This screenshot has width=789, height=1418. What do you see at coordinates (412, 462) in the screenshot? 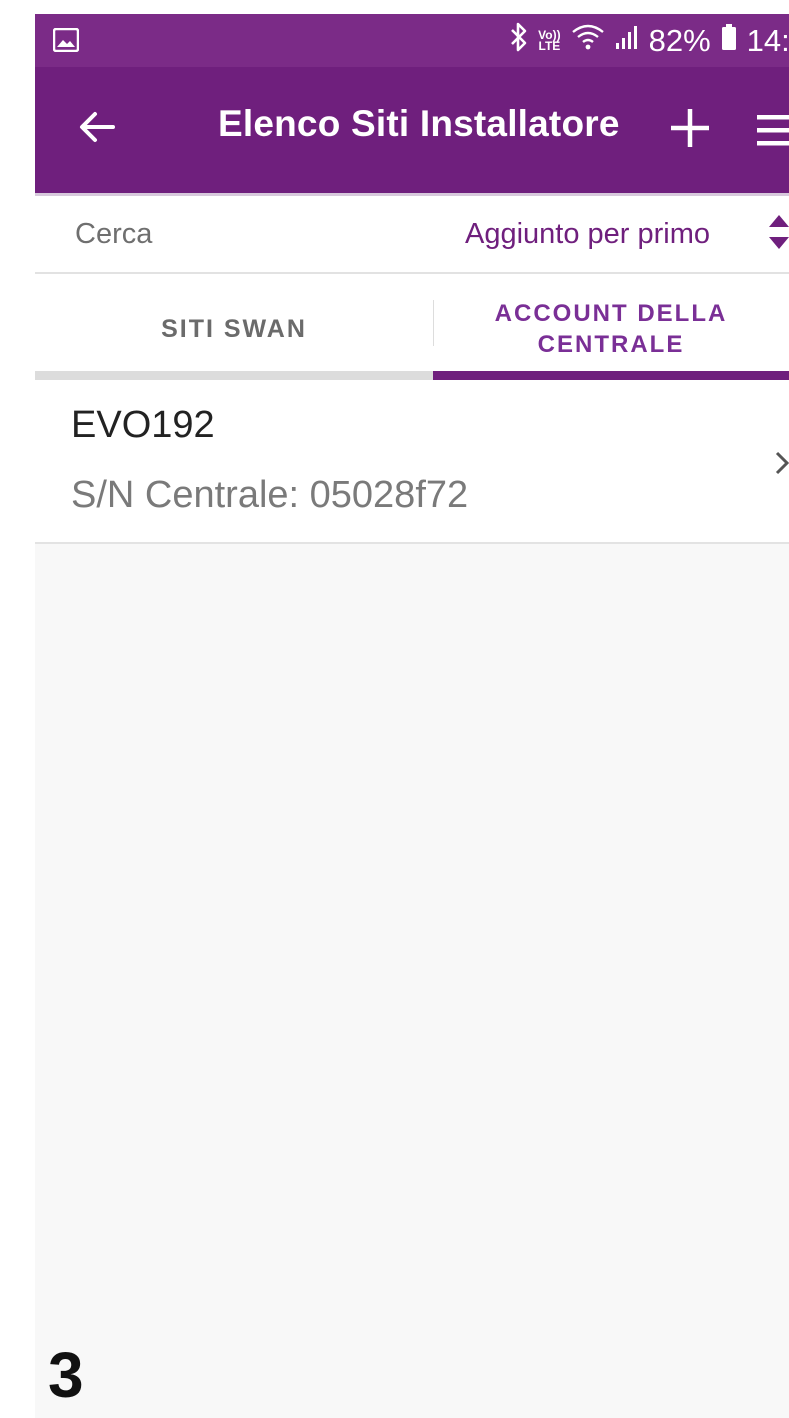
I see `list-item: EVO192 S/N Centrale: 05028f72` at bounding box center [412, 462].